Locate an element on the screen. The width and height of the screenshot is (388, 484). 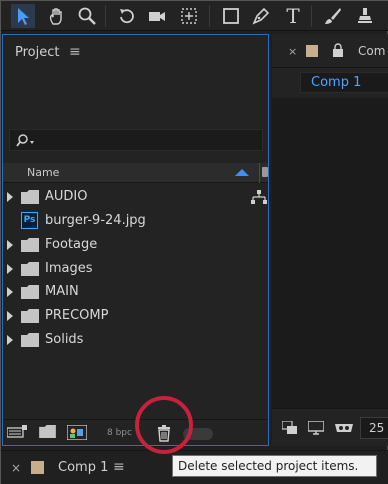
list-item: PRECOMP is located at coordinates (135, 316).